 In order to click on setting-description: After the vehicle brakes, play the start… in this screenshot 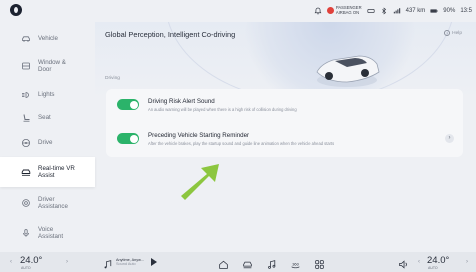, I will do `click(241, 143)`.